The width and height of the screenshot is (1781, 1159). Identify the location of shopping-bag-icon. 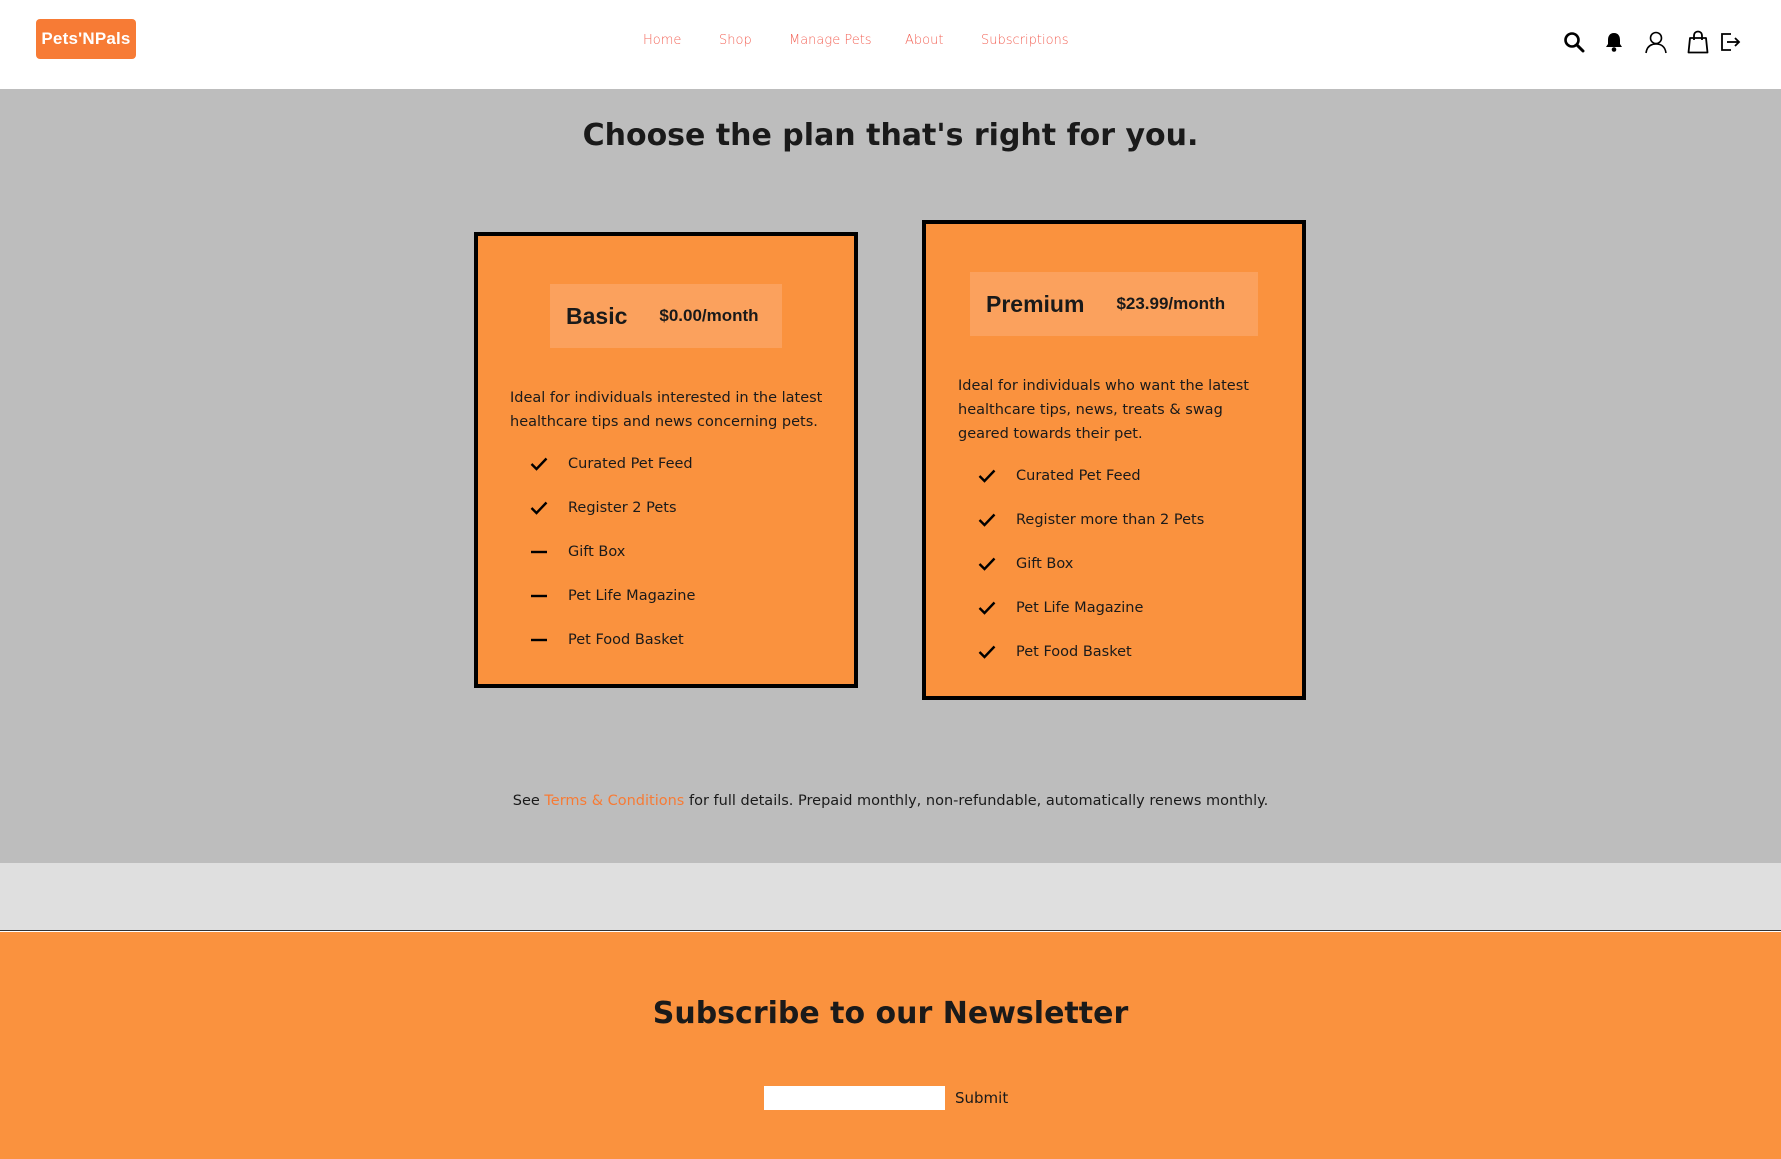
(1698, 42).